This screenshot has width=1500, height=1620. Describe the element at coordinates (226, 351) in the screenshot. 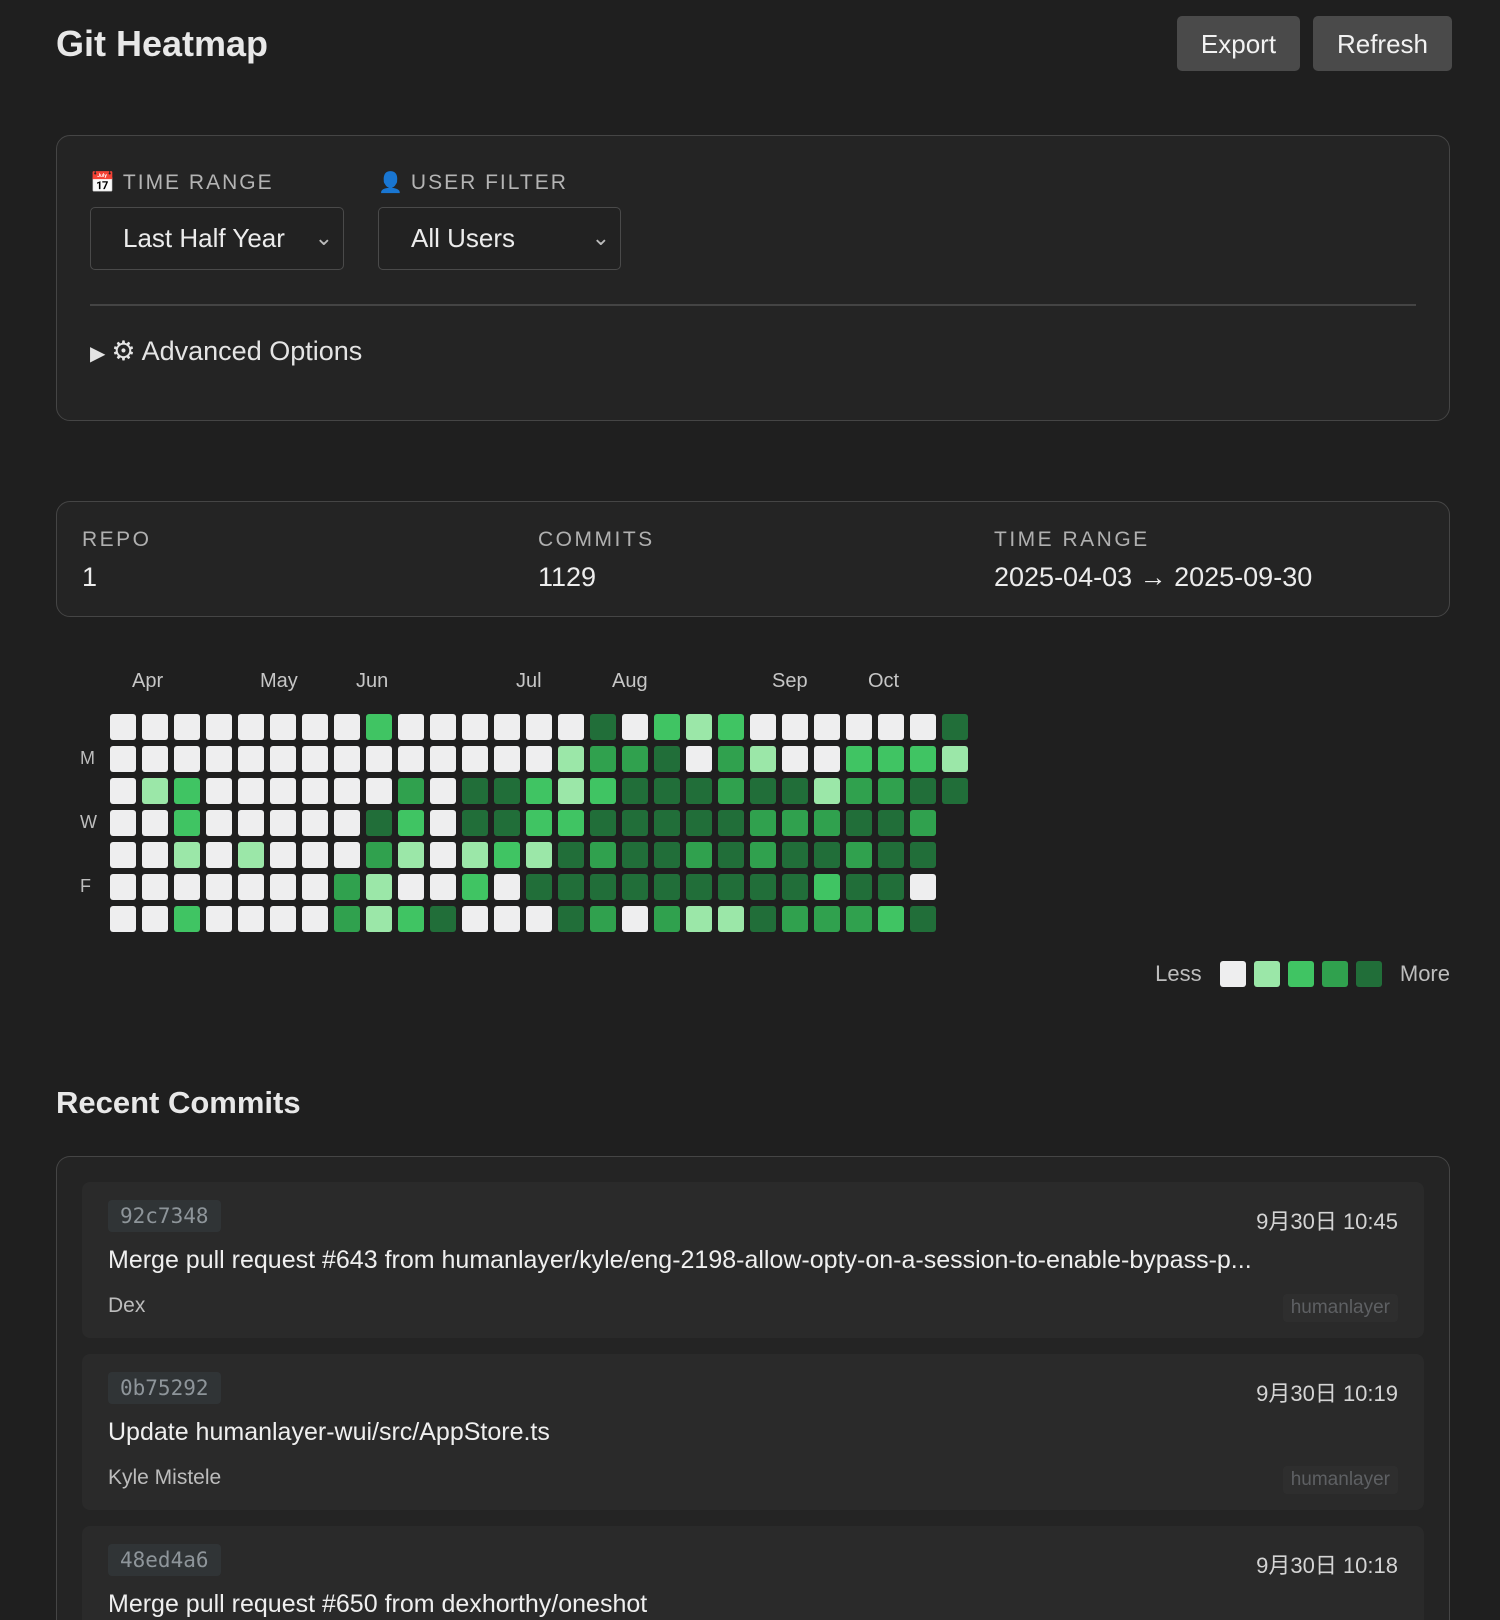

I see `advanced-options-toggle: ▶ ⚙ Advanced Options` at that location.